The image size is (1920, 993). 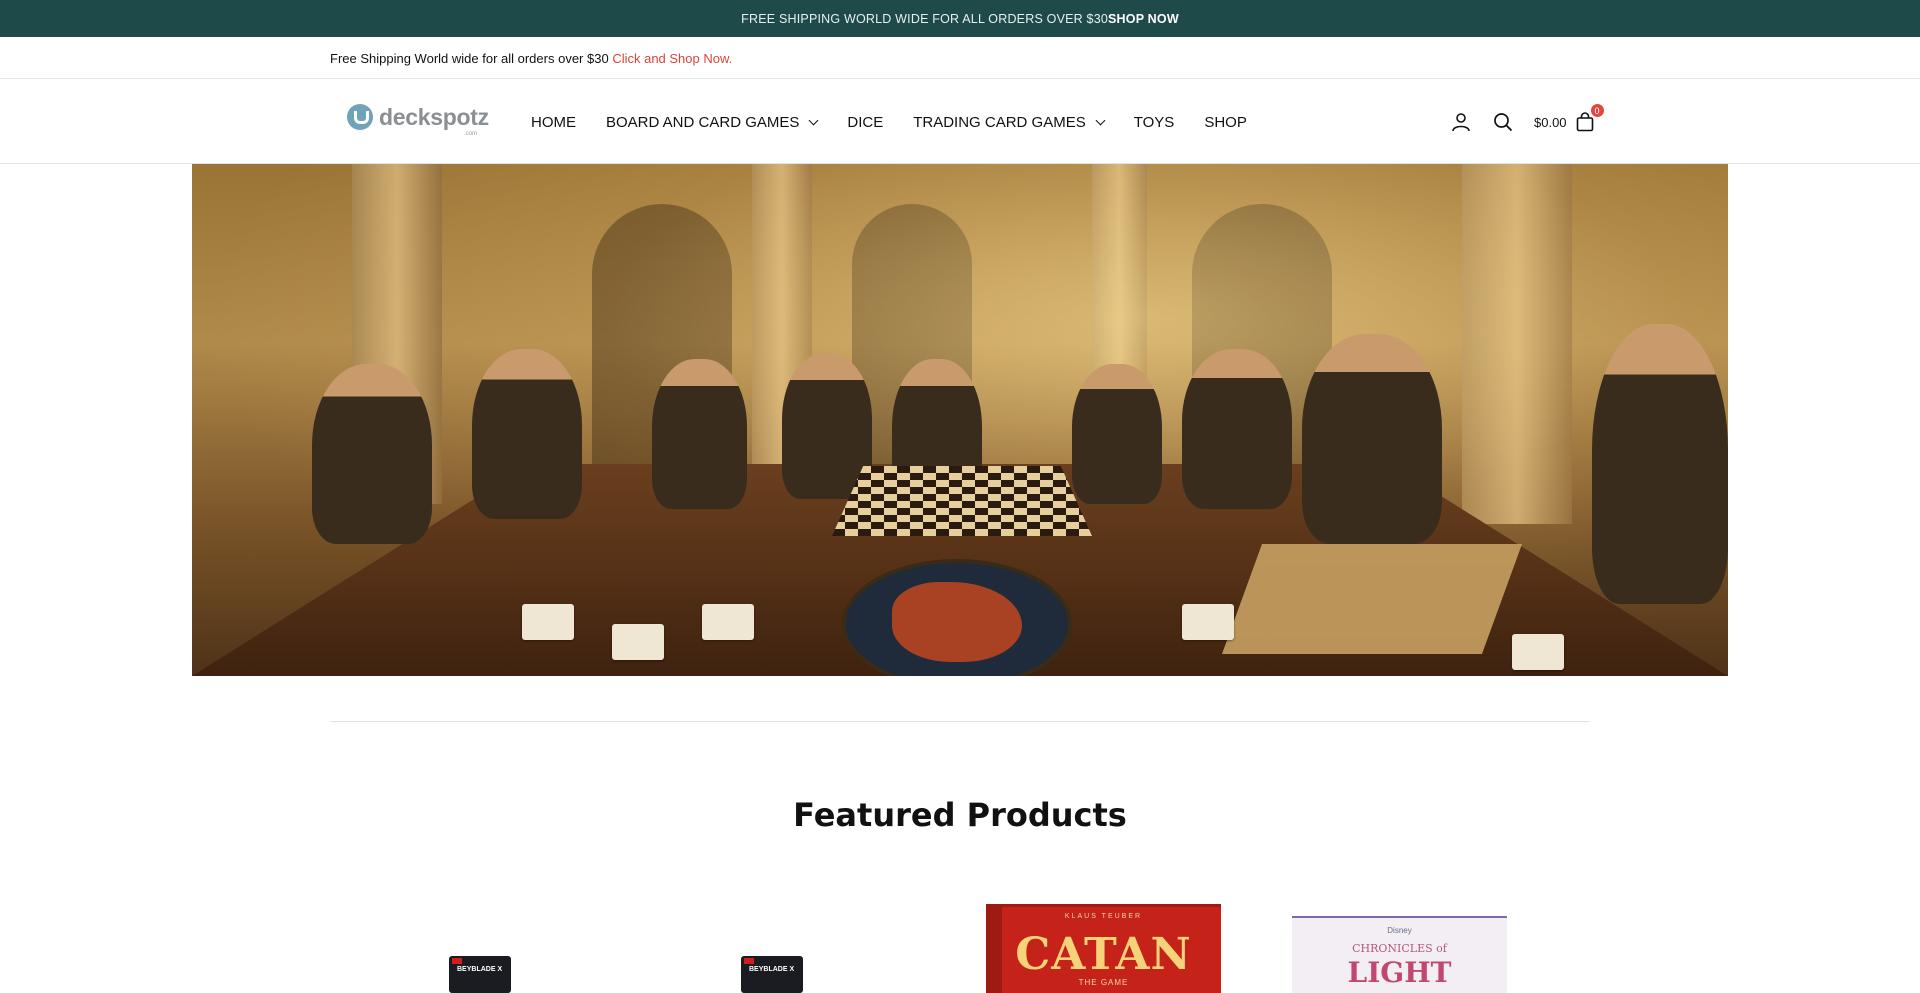 What do you see at coordinates (960, 815) in the screenshot?
I see `featured-products-title: Featured Products` at bounding box center [960, 815].